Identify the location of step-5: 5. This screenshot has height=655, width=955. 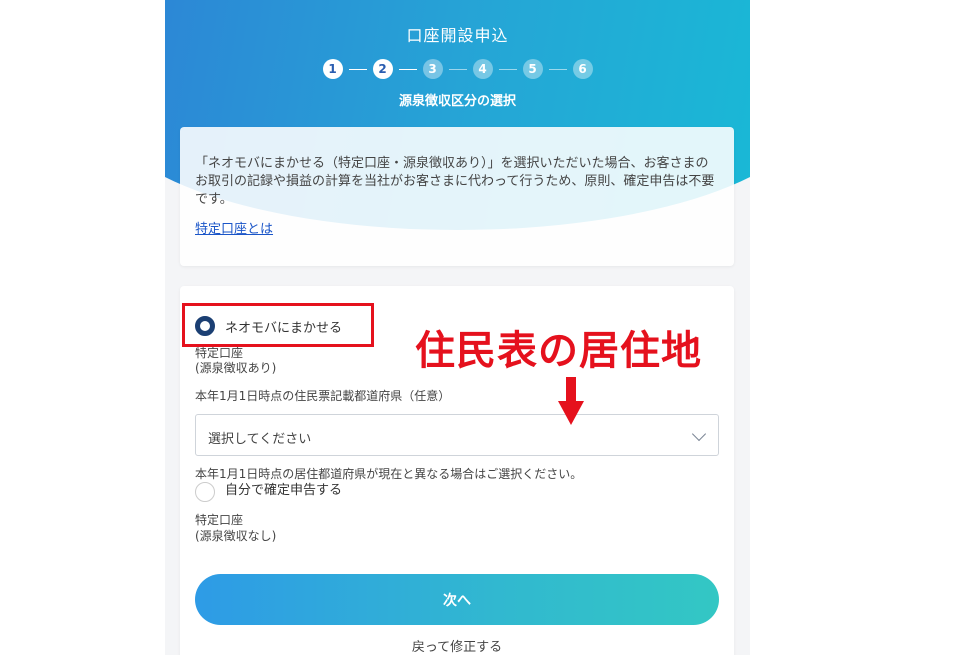
(532, 69).